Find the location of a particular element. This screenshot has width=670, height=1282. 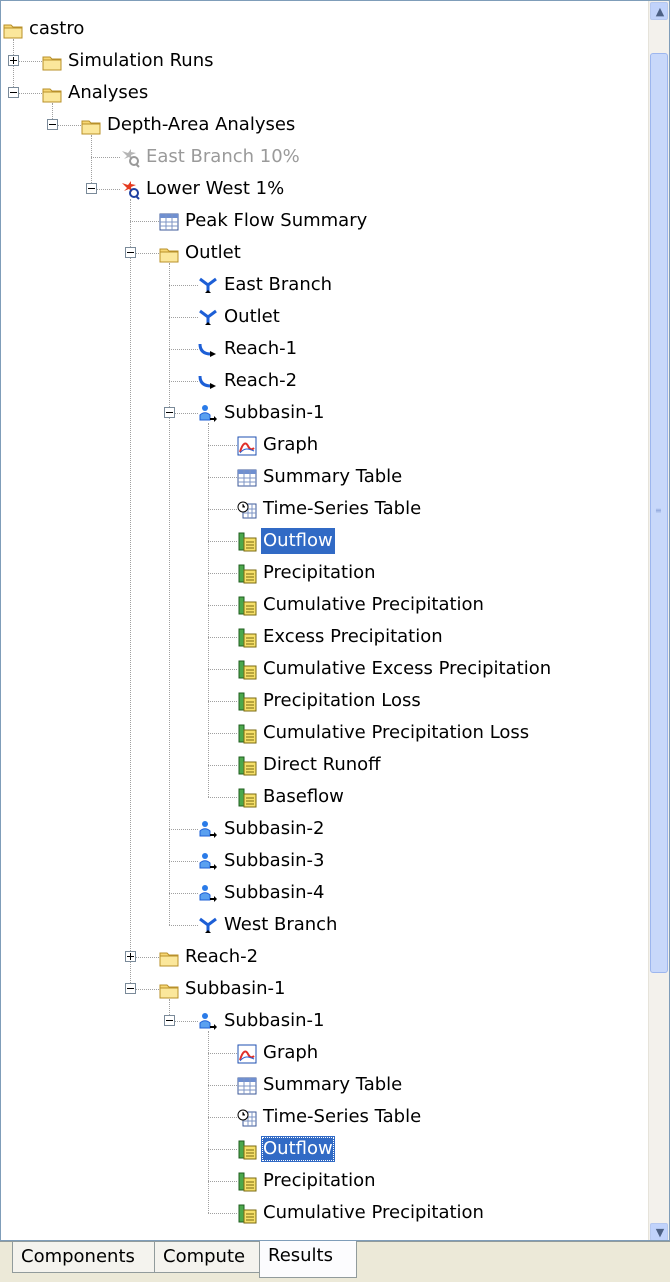

scroll-down-button: ▼ is located at coordinates (659, 1231).